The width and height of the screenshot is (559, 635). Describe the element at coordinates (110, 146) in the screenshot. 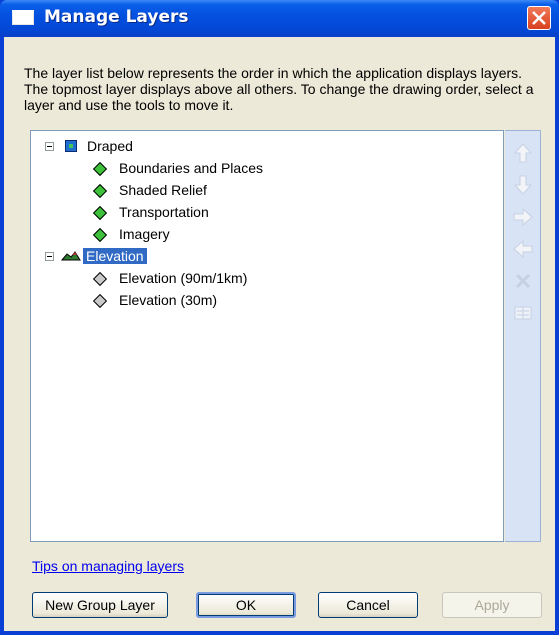

I see `tree-group-label: Draped` at that location.